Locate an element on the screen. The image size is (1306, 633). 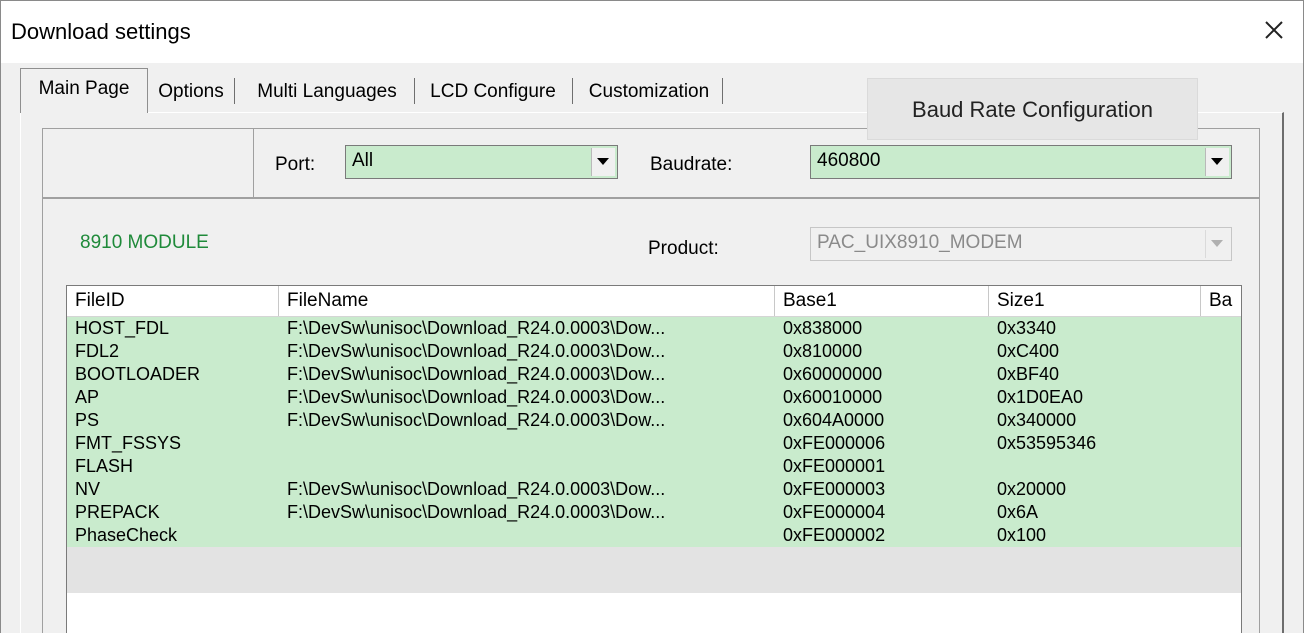
size1-cell: 0x1D0EA0 is located at coordinates (1040, 397).